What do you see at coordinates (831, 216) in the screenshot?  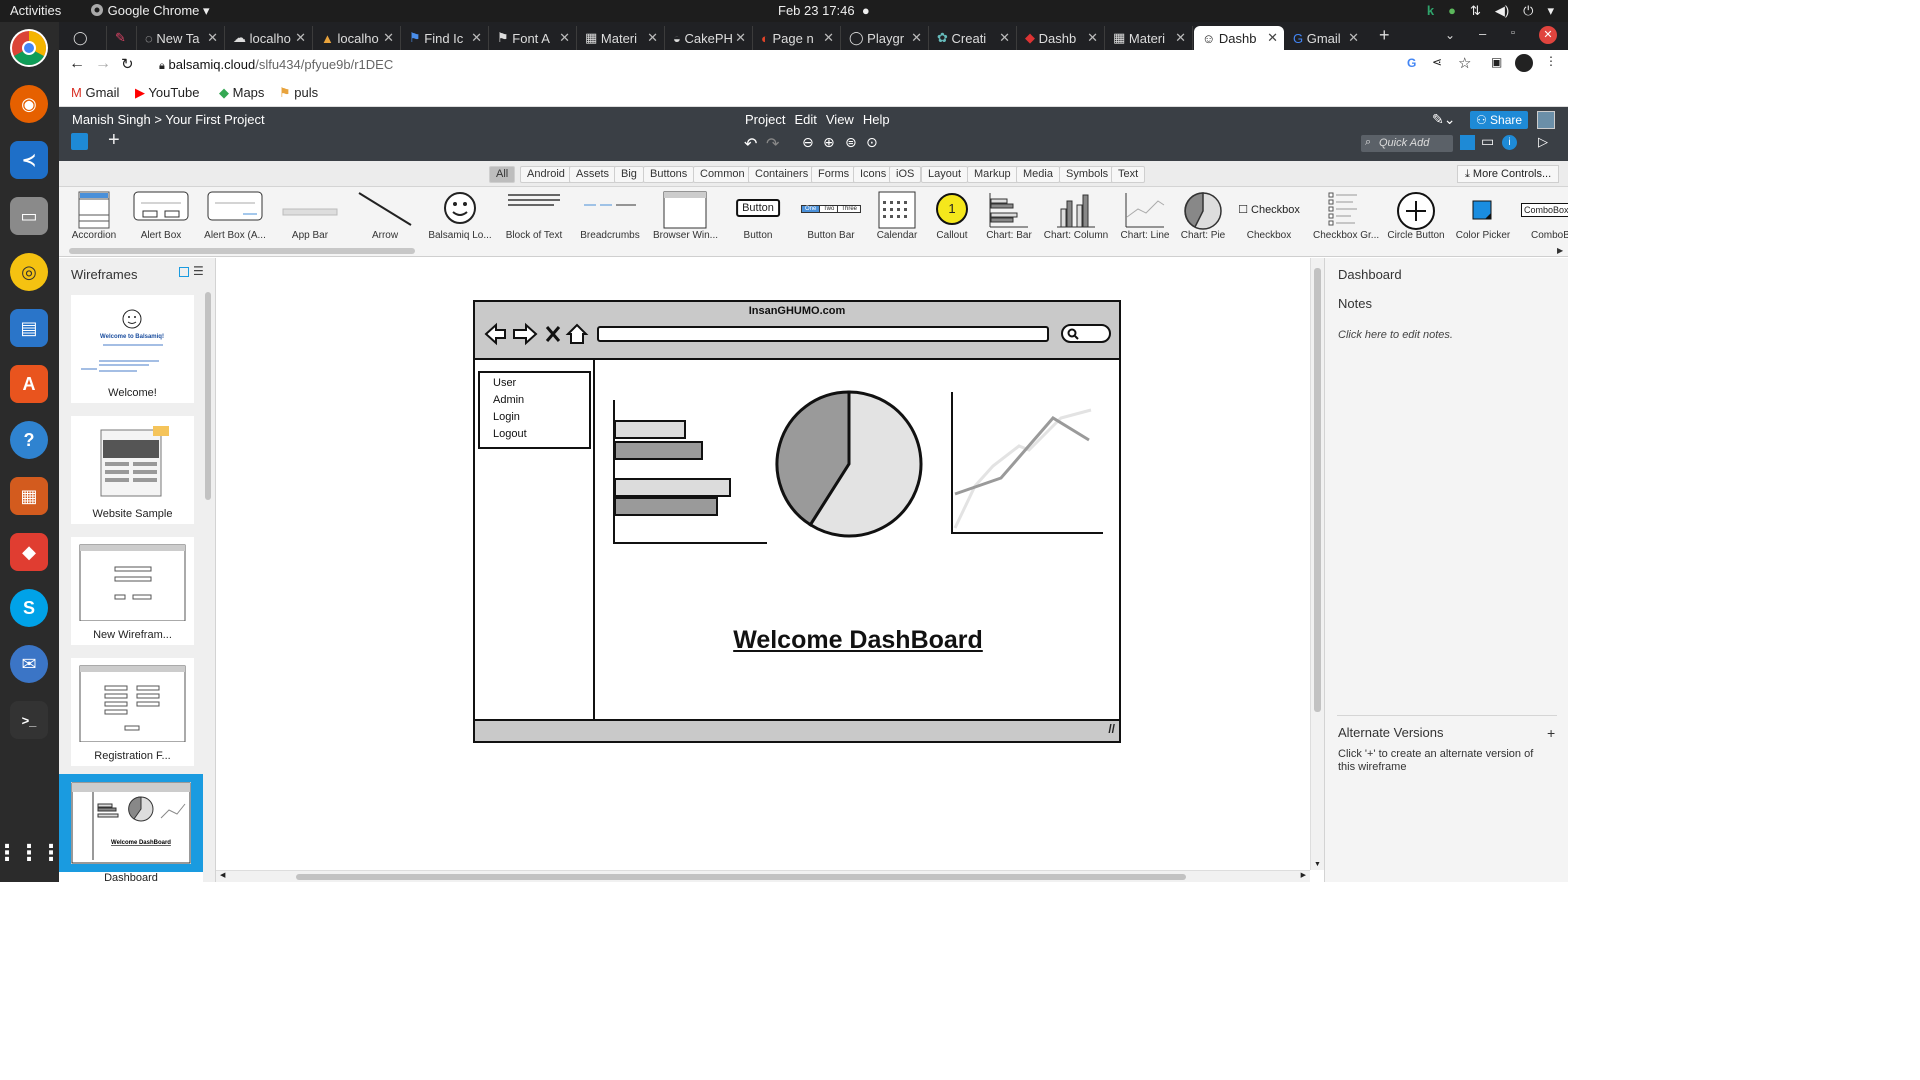 I see `control-button-bar: One Two Three Button Bar` at bounding box center [831, 216].